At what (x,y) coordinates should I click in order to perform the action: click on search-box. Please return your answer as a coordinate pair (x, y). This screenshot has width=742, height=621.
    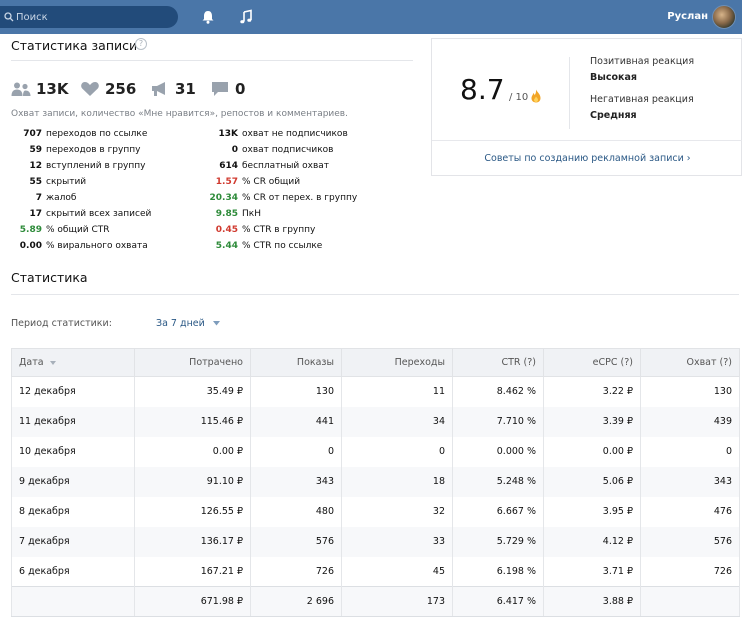
    Looking at the image, I should click on (89, 17).